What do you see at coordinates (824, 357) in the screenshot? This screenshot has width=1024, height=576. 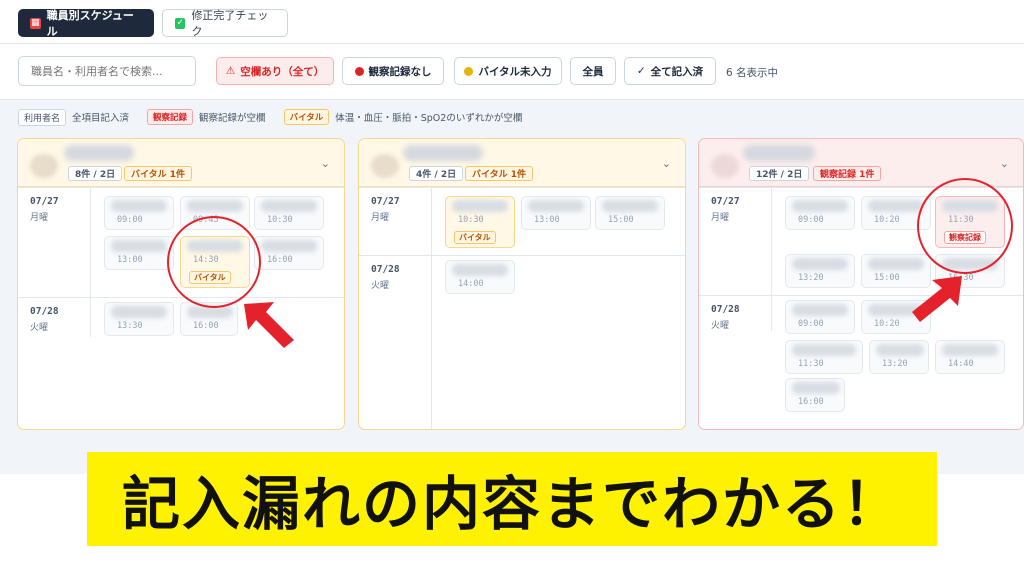 I see `visit-slot: 11:30` at bounding box center [824, 357].